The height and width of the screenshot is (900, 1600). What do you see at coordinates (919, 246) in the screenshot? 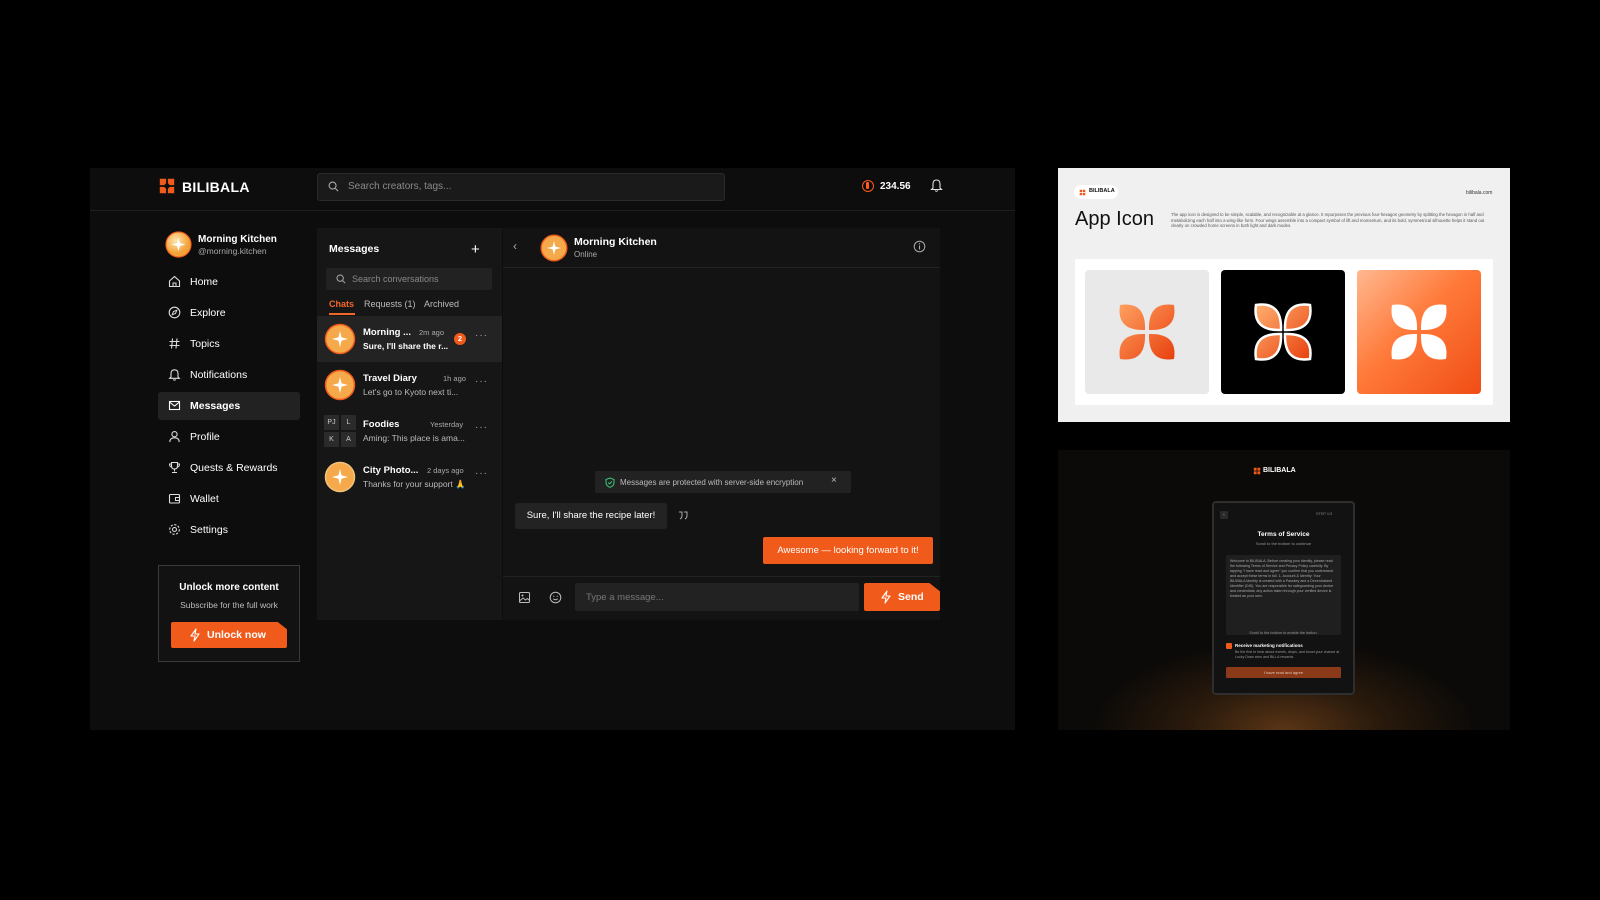
I see `info-icon` at bounding box center [919, 246].